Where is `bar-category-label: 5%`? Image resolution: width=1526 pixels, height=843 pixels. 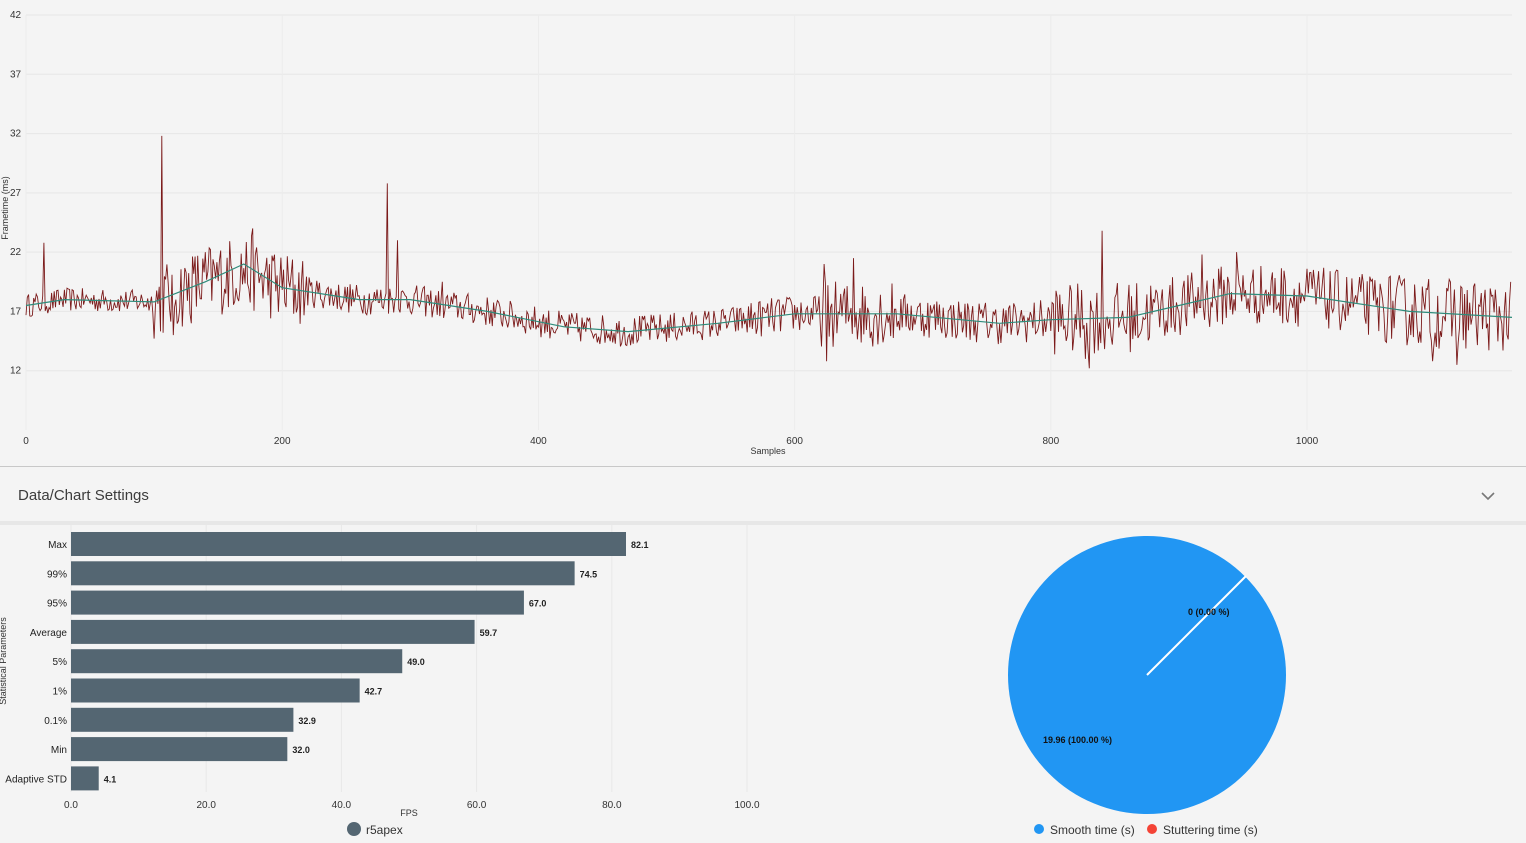
bar-category-label: 5% is located at coordinates (60, 662).